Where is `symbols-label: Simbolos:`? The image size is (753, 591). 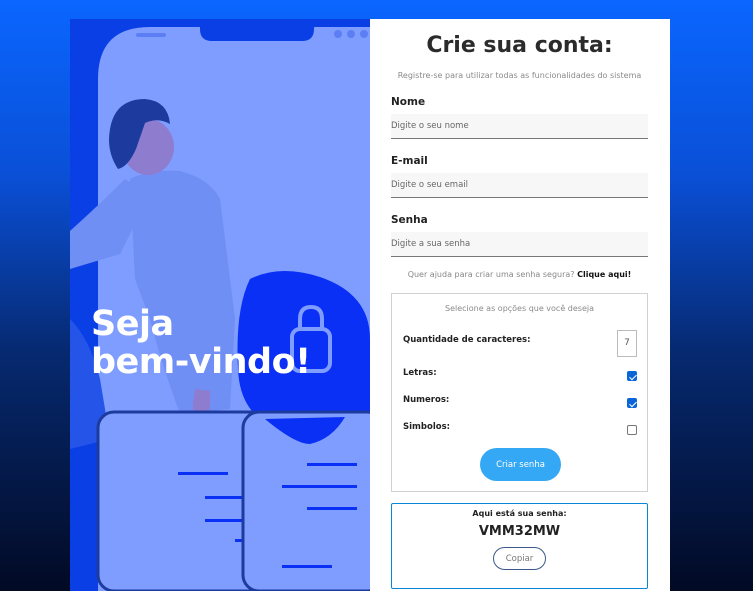
symbols-label: Simbolos: is located at coordinates (427, 427).